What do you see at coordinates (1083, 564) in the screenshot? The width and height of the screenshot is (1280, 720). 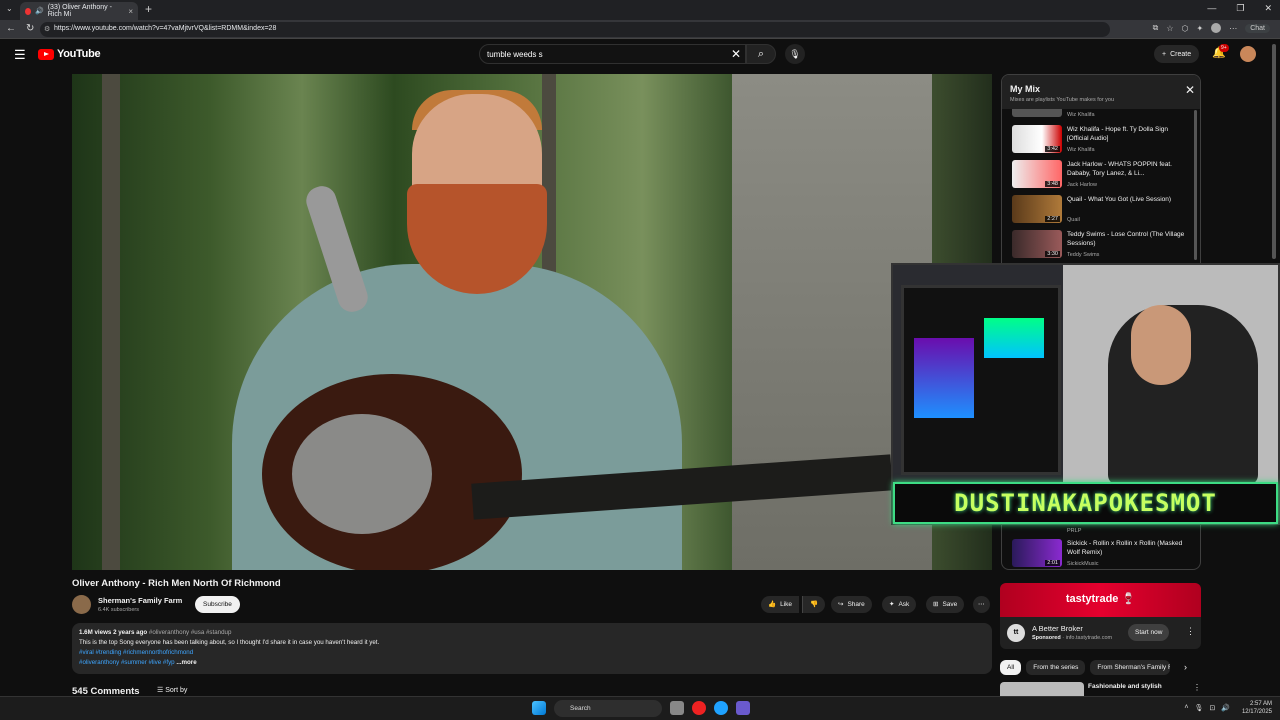 I see `mix-item-channel: SickickMusic` at bounding box center [1083, 564].